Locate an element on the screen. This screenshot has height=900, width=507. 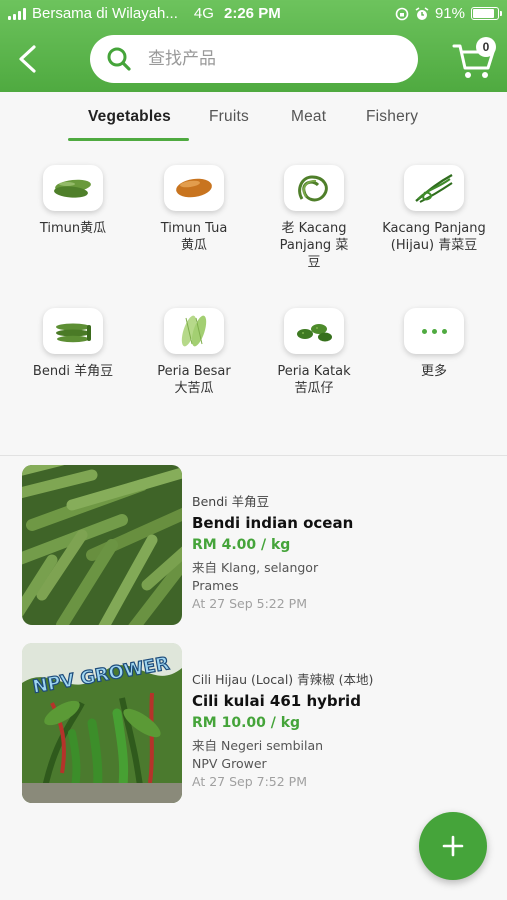
okra-icon is located at coordinates (73, 331).